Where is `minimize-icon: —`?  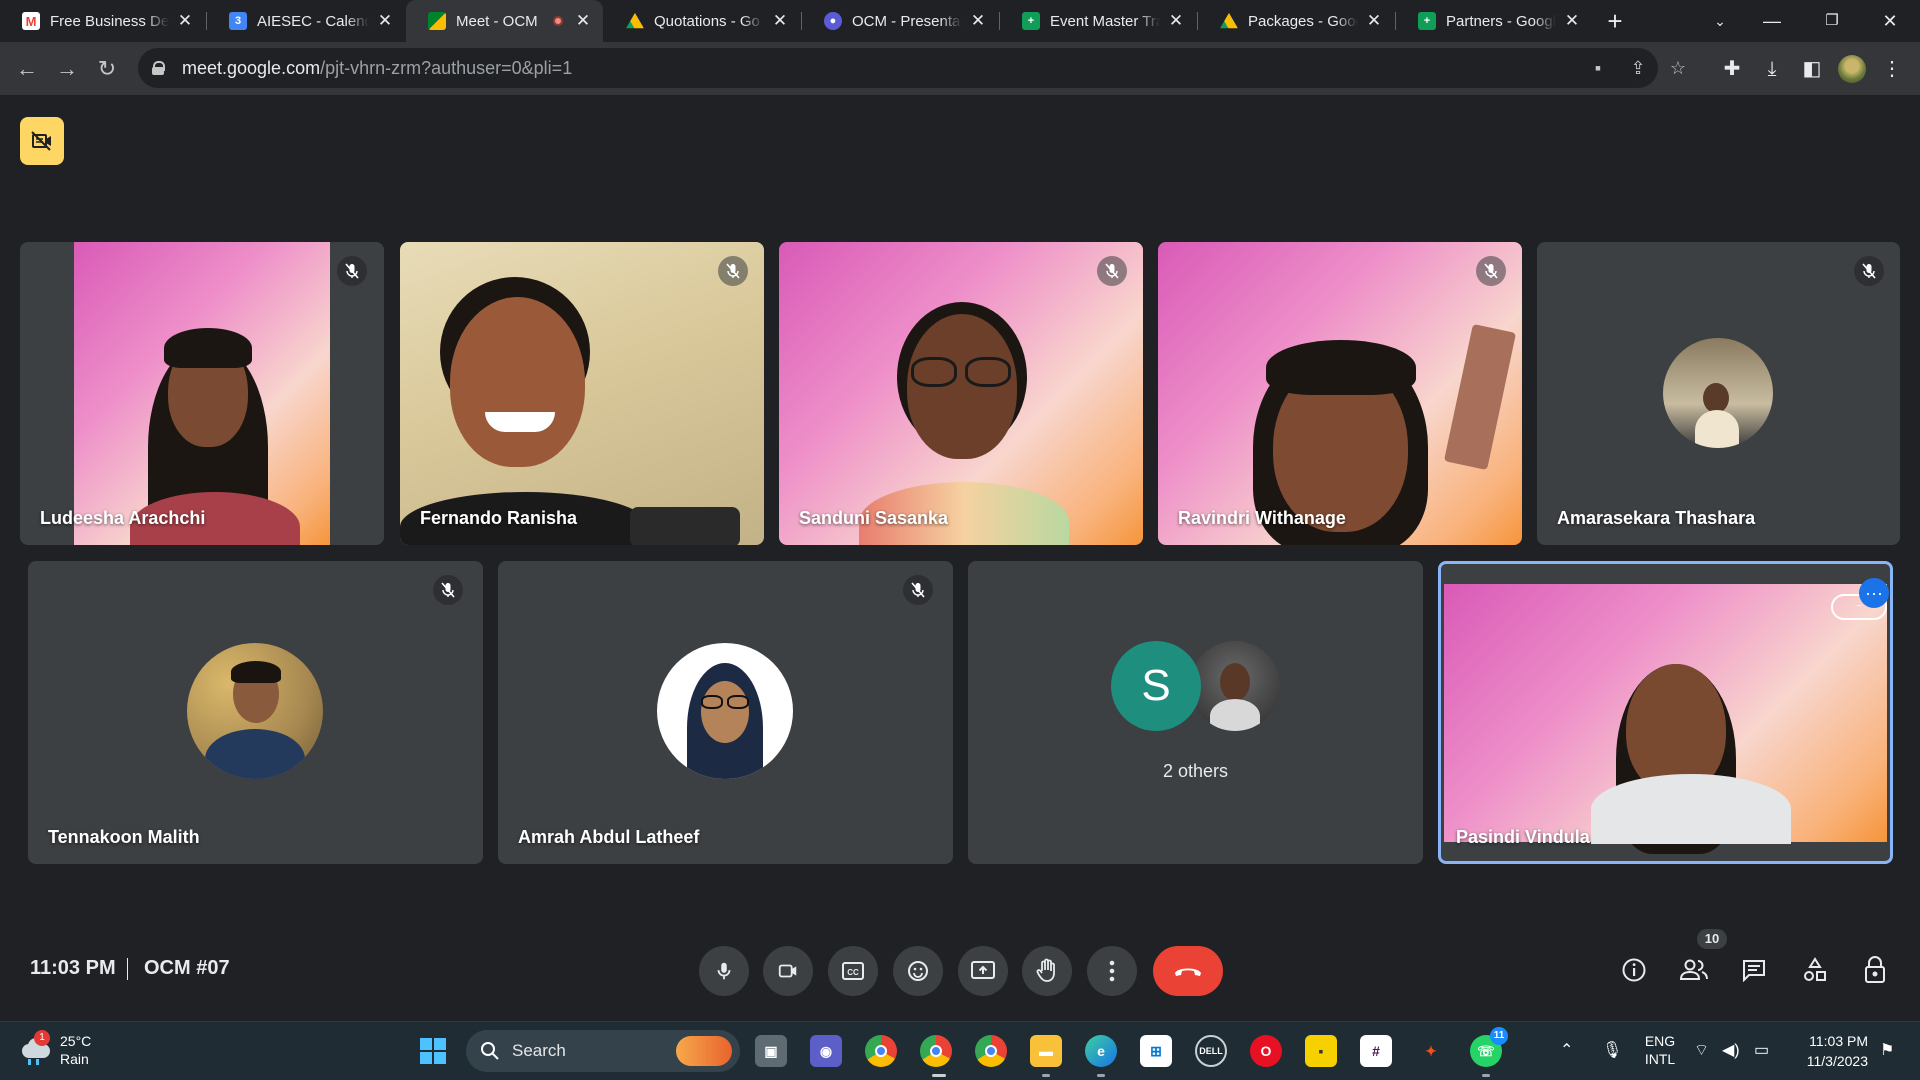 minimize-icon: — is located at coordinates (1772, 21).